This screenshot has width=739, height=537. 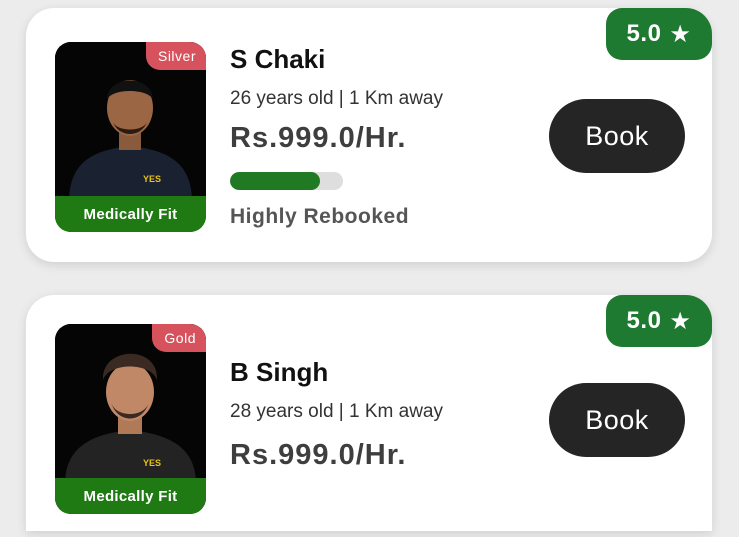 I want to click on trainer-meta: 28 years old | 1 Km away, so click(x=336, y=411).